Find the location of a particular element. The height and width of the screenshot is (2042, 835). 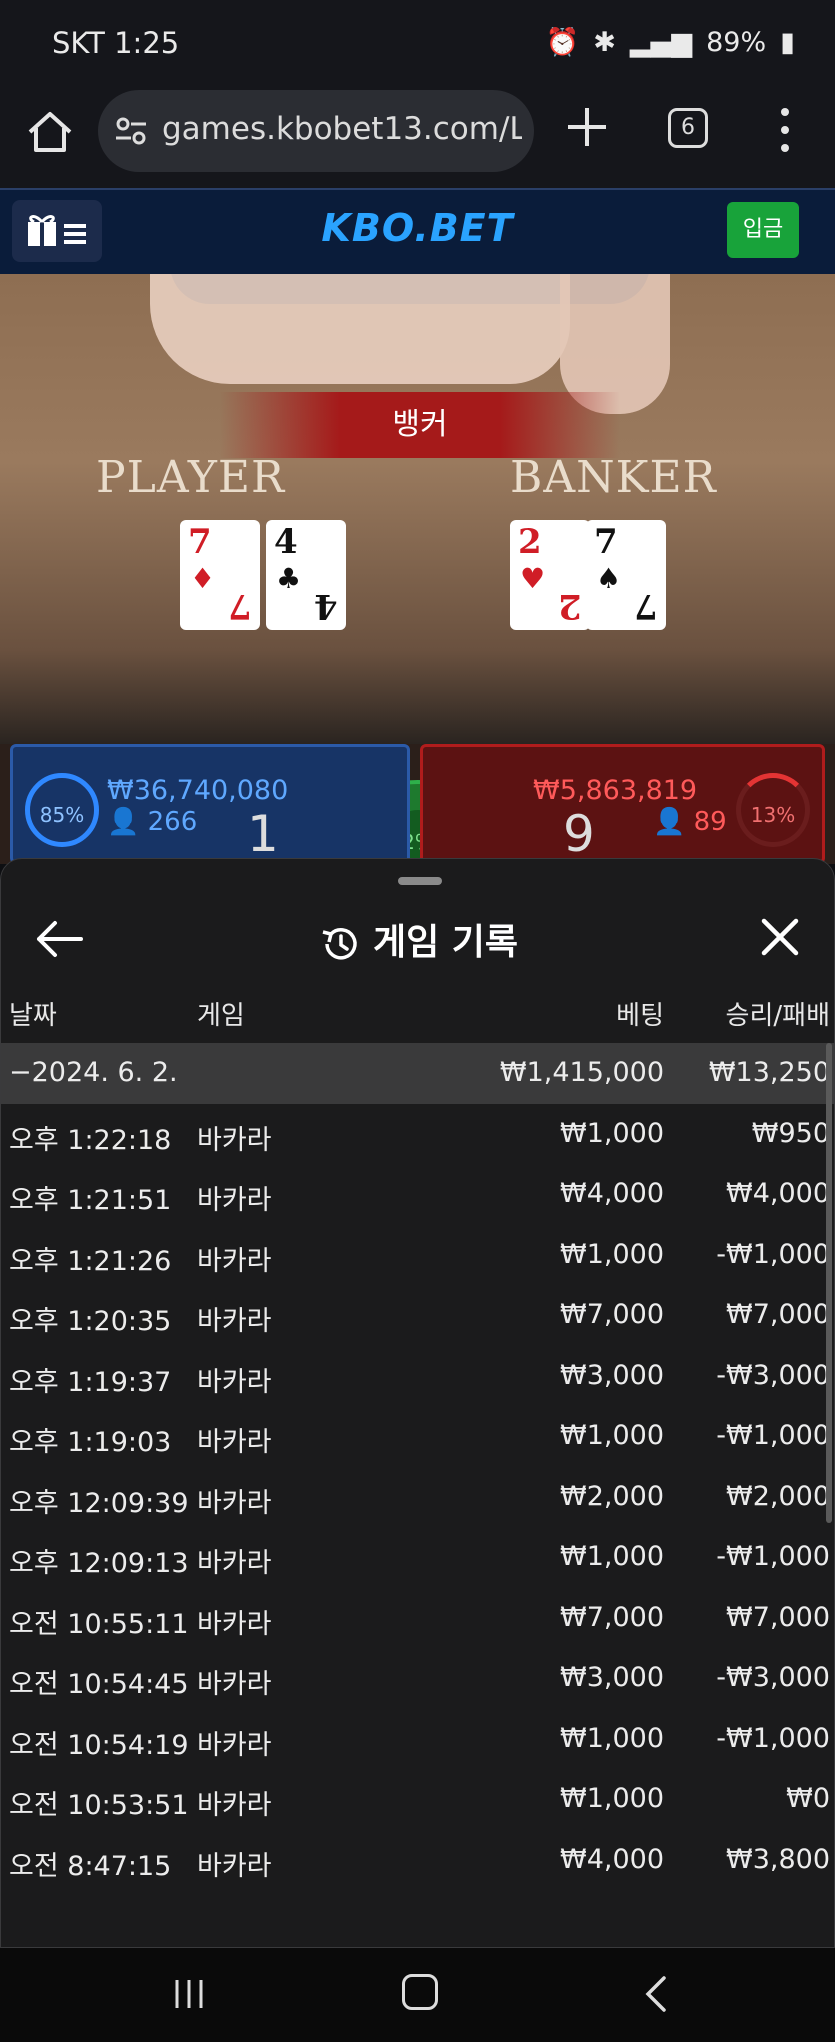

card-rank: 4 is located at coordinates (286, 542).